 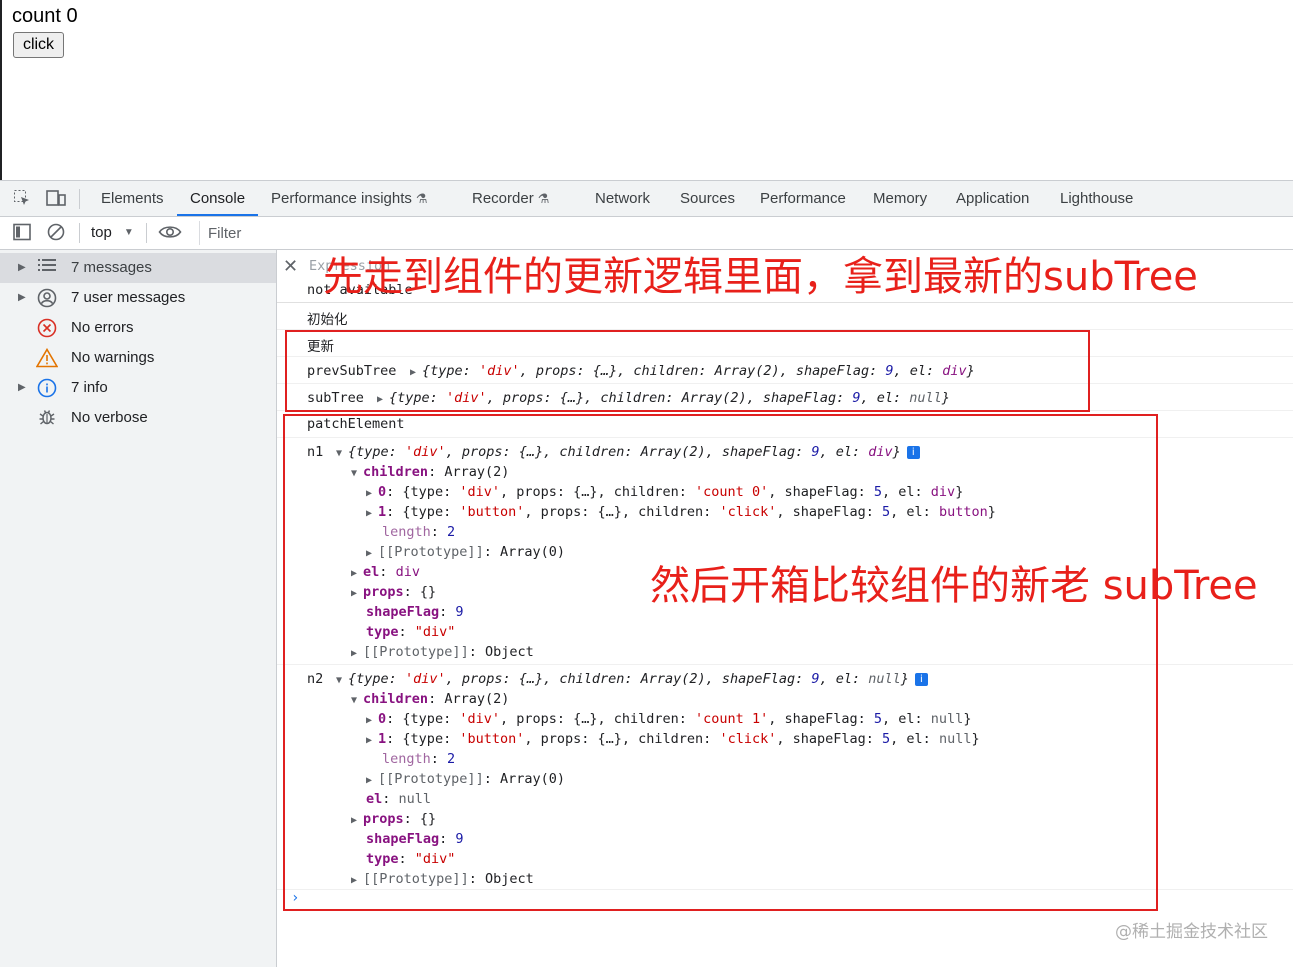 What do you see at coordinates (170, 233) in the screenshot?
I see `eye-icon` at bounding box center [170, 233].